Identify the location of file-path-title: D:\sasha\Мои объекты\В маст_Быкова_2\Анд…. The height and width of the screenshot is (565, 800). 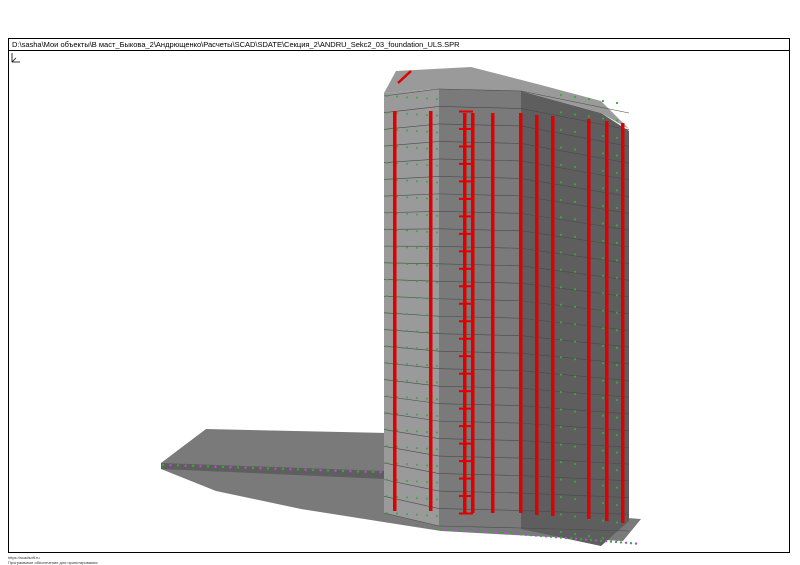
(399, 45).